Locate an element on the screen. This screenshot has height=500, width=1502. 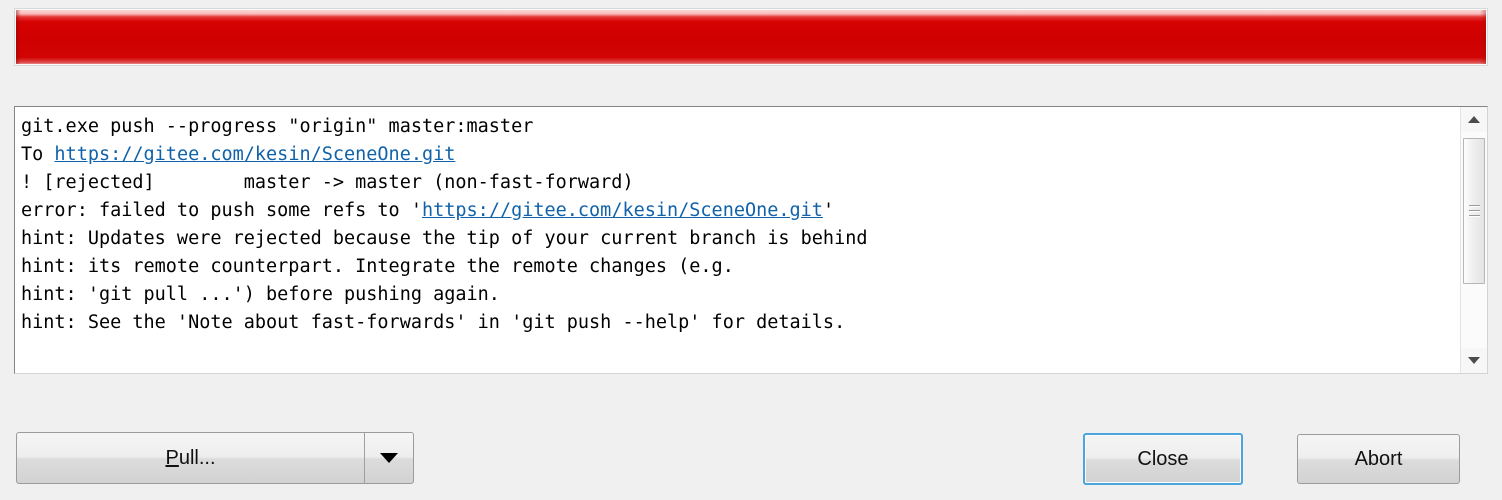
pull-dropdown-toggle is located at coordinates (388, 458).